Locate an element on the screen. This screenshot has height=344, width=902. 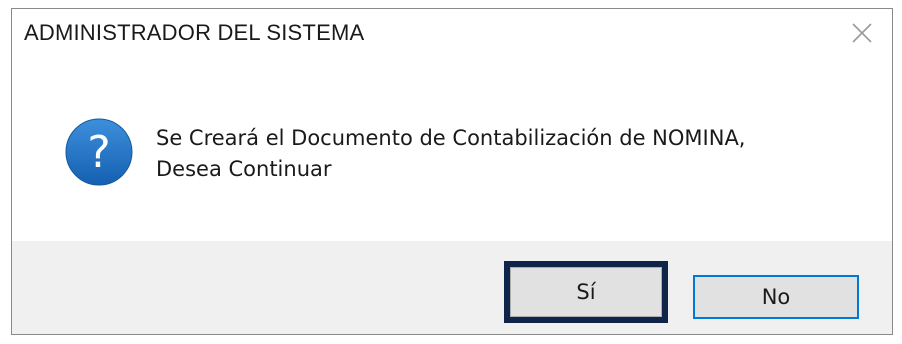
yes-button-label: Sí is located at coordinates (586, 292).